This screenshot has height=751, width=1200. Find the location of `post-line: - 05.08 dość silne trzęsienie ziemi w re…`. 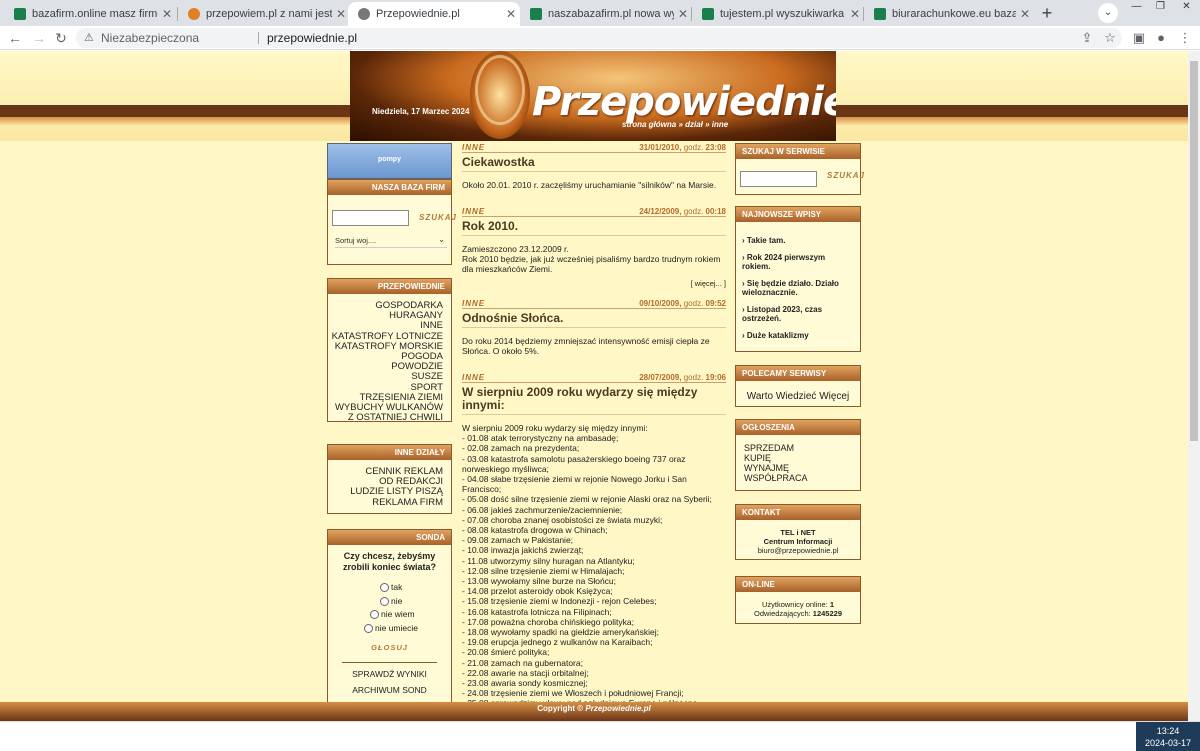

post-line: - 05.08 dość silne trzęsienie ziemi w re… is located at coordinates (587, 499).